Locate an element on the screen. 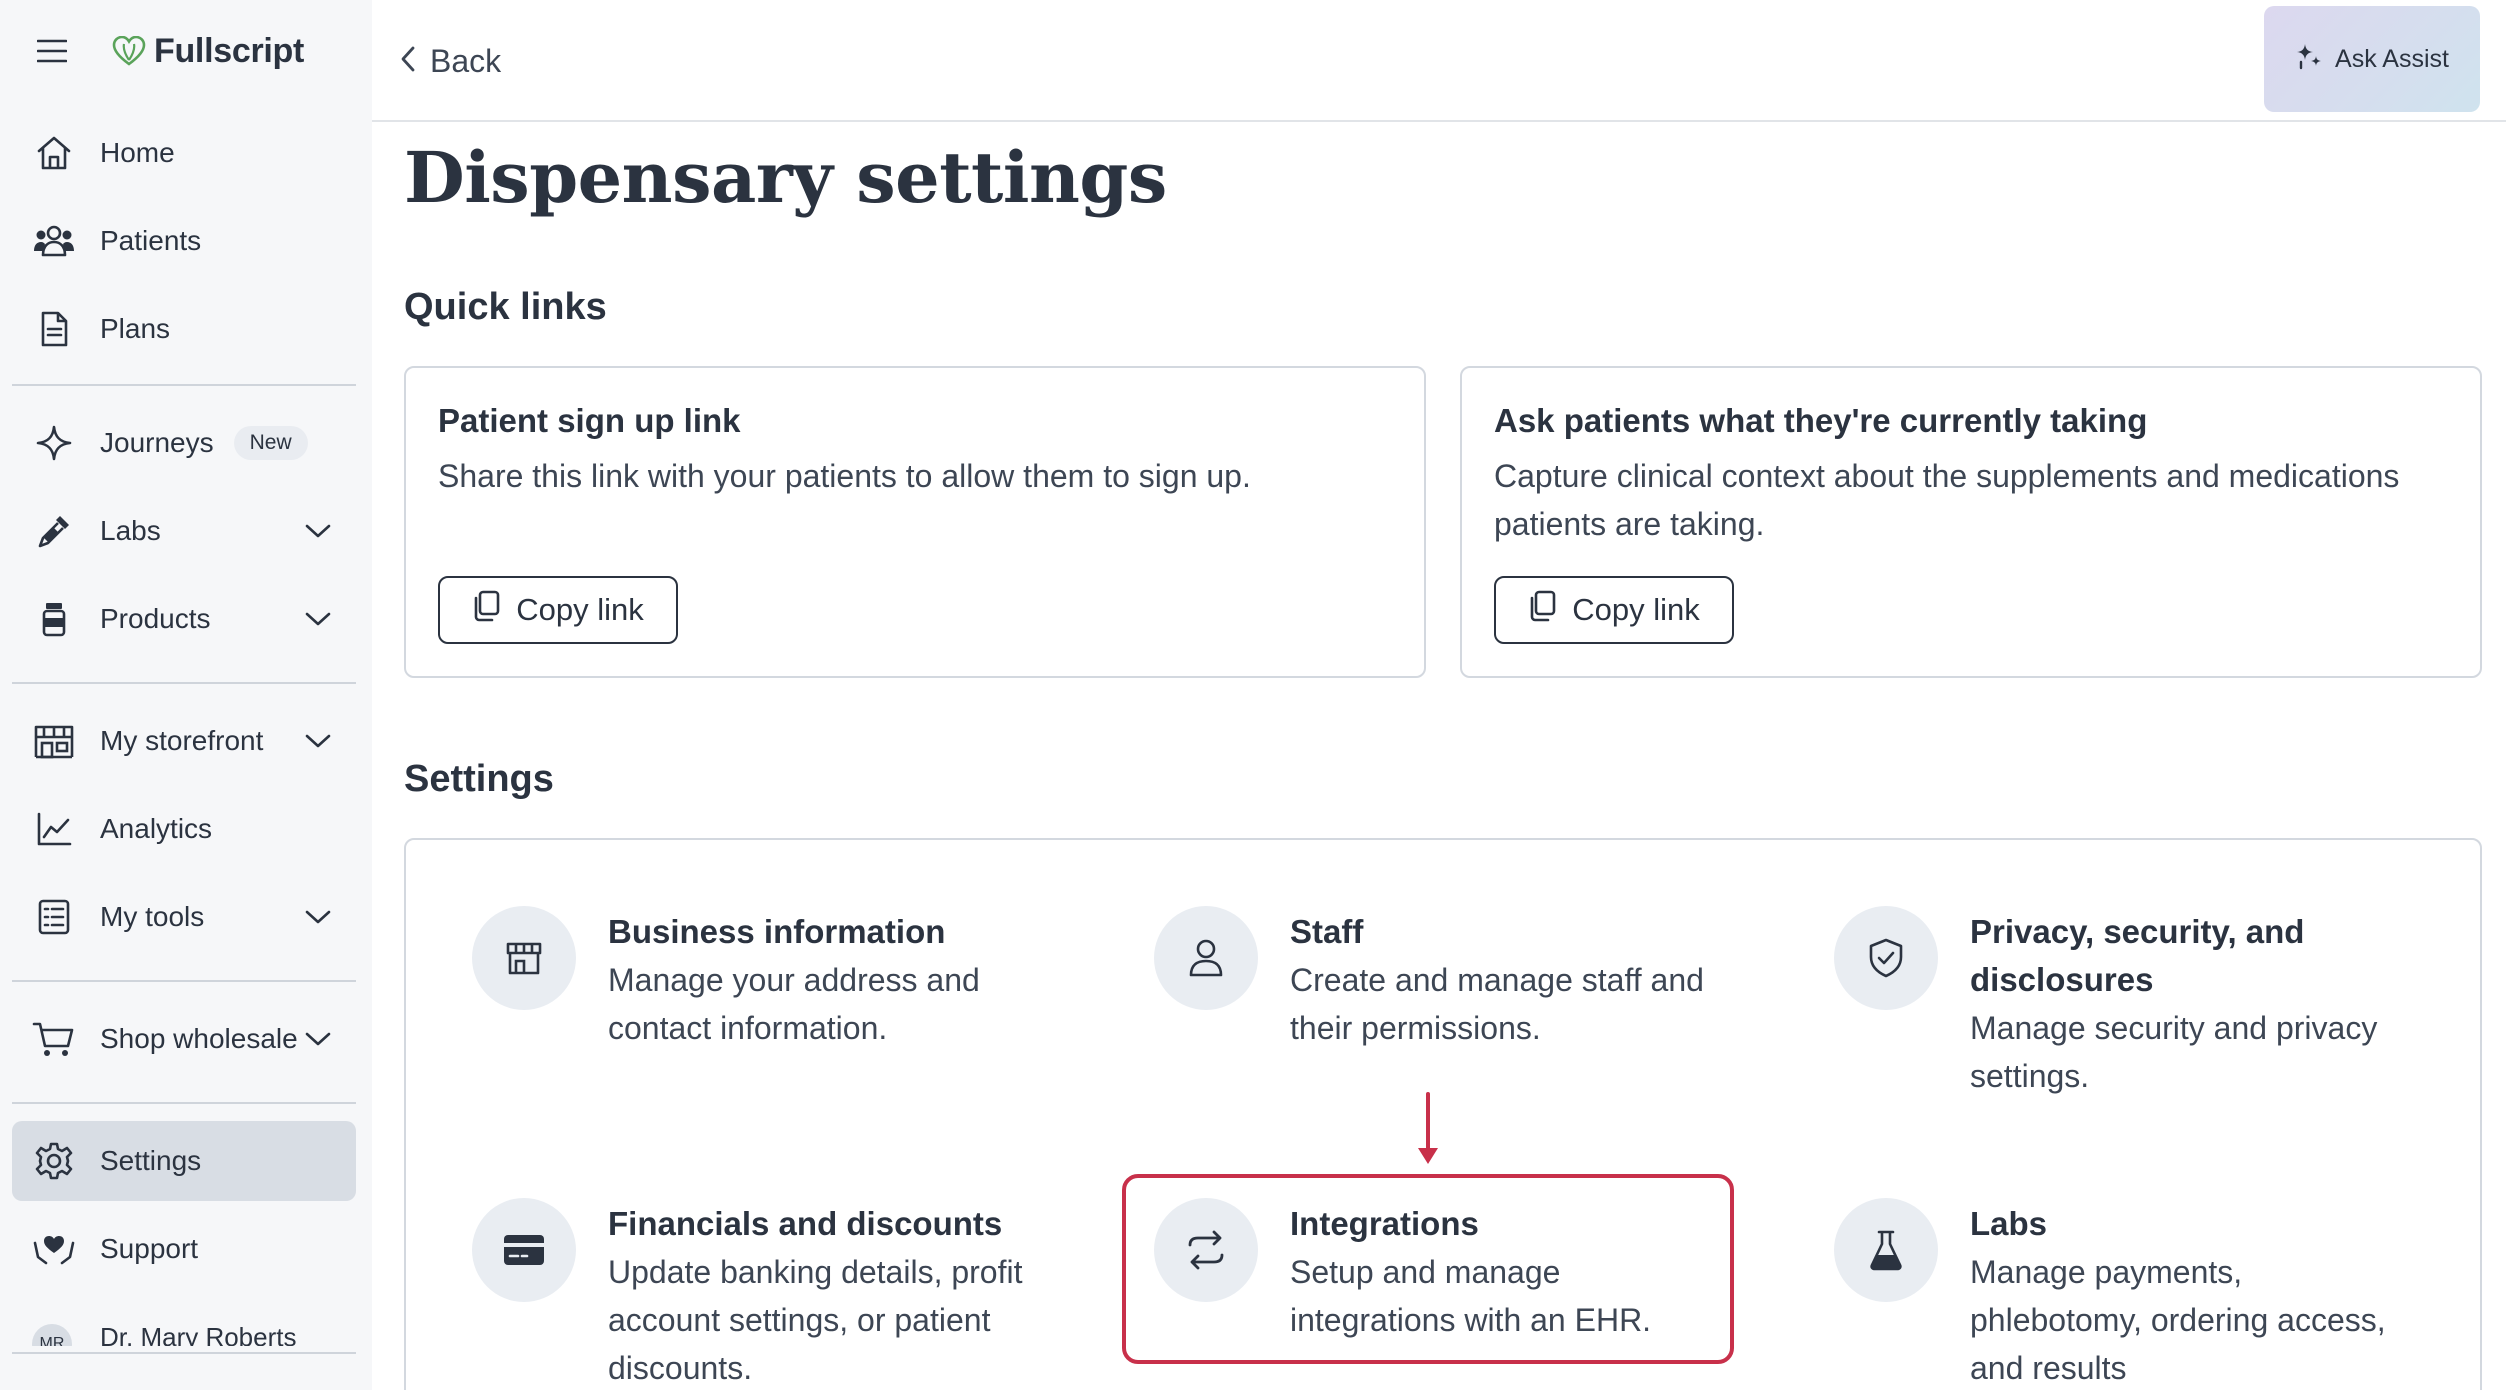  sidebar-item-my-tools: My tools is located at coordinates (184, 917).